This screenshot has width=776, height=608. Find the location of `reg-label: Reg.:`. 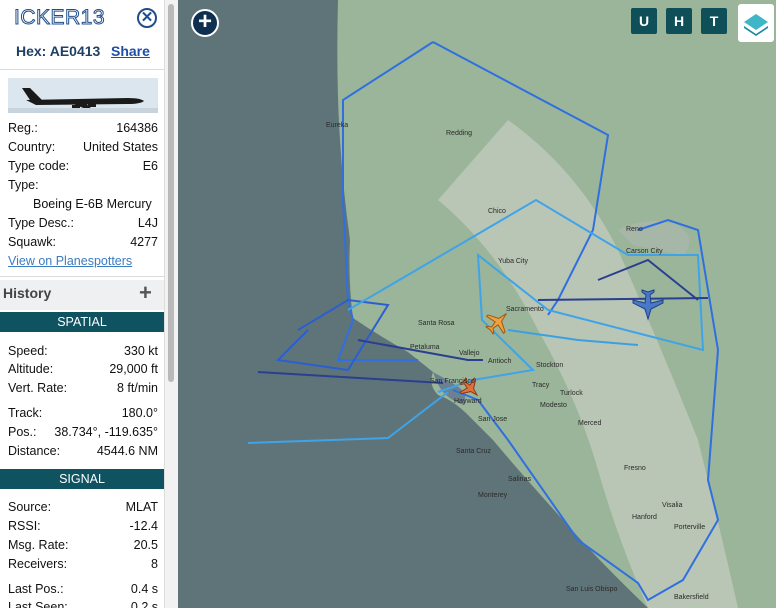

reg-label: Reg.: is located at coordinates (23, 128).